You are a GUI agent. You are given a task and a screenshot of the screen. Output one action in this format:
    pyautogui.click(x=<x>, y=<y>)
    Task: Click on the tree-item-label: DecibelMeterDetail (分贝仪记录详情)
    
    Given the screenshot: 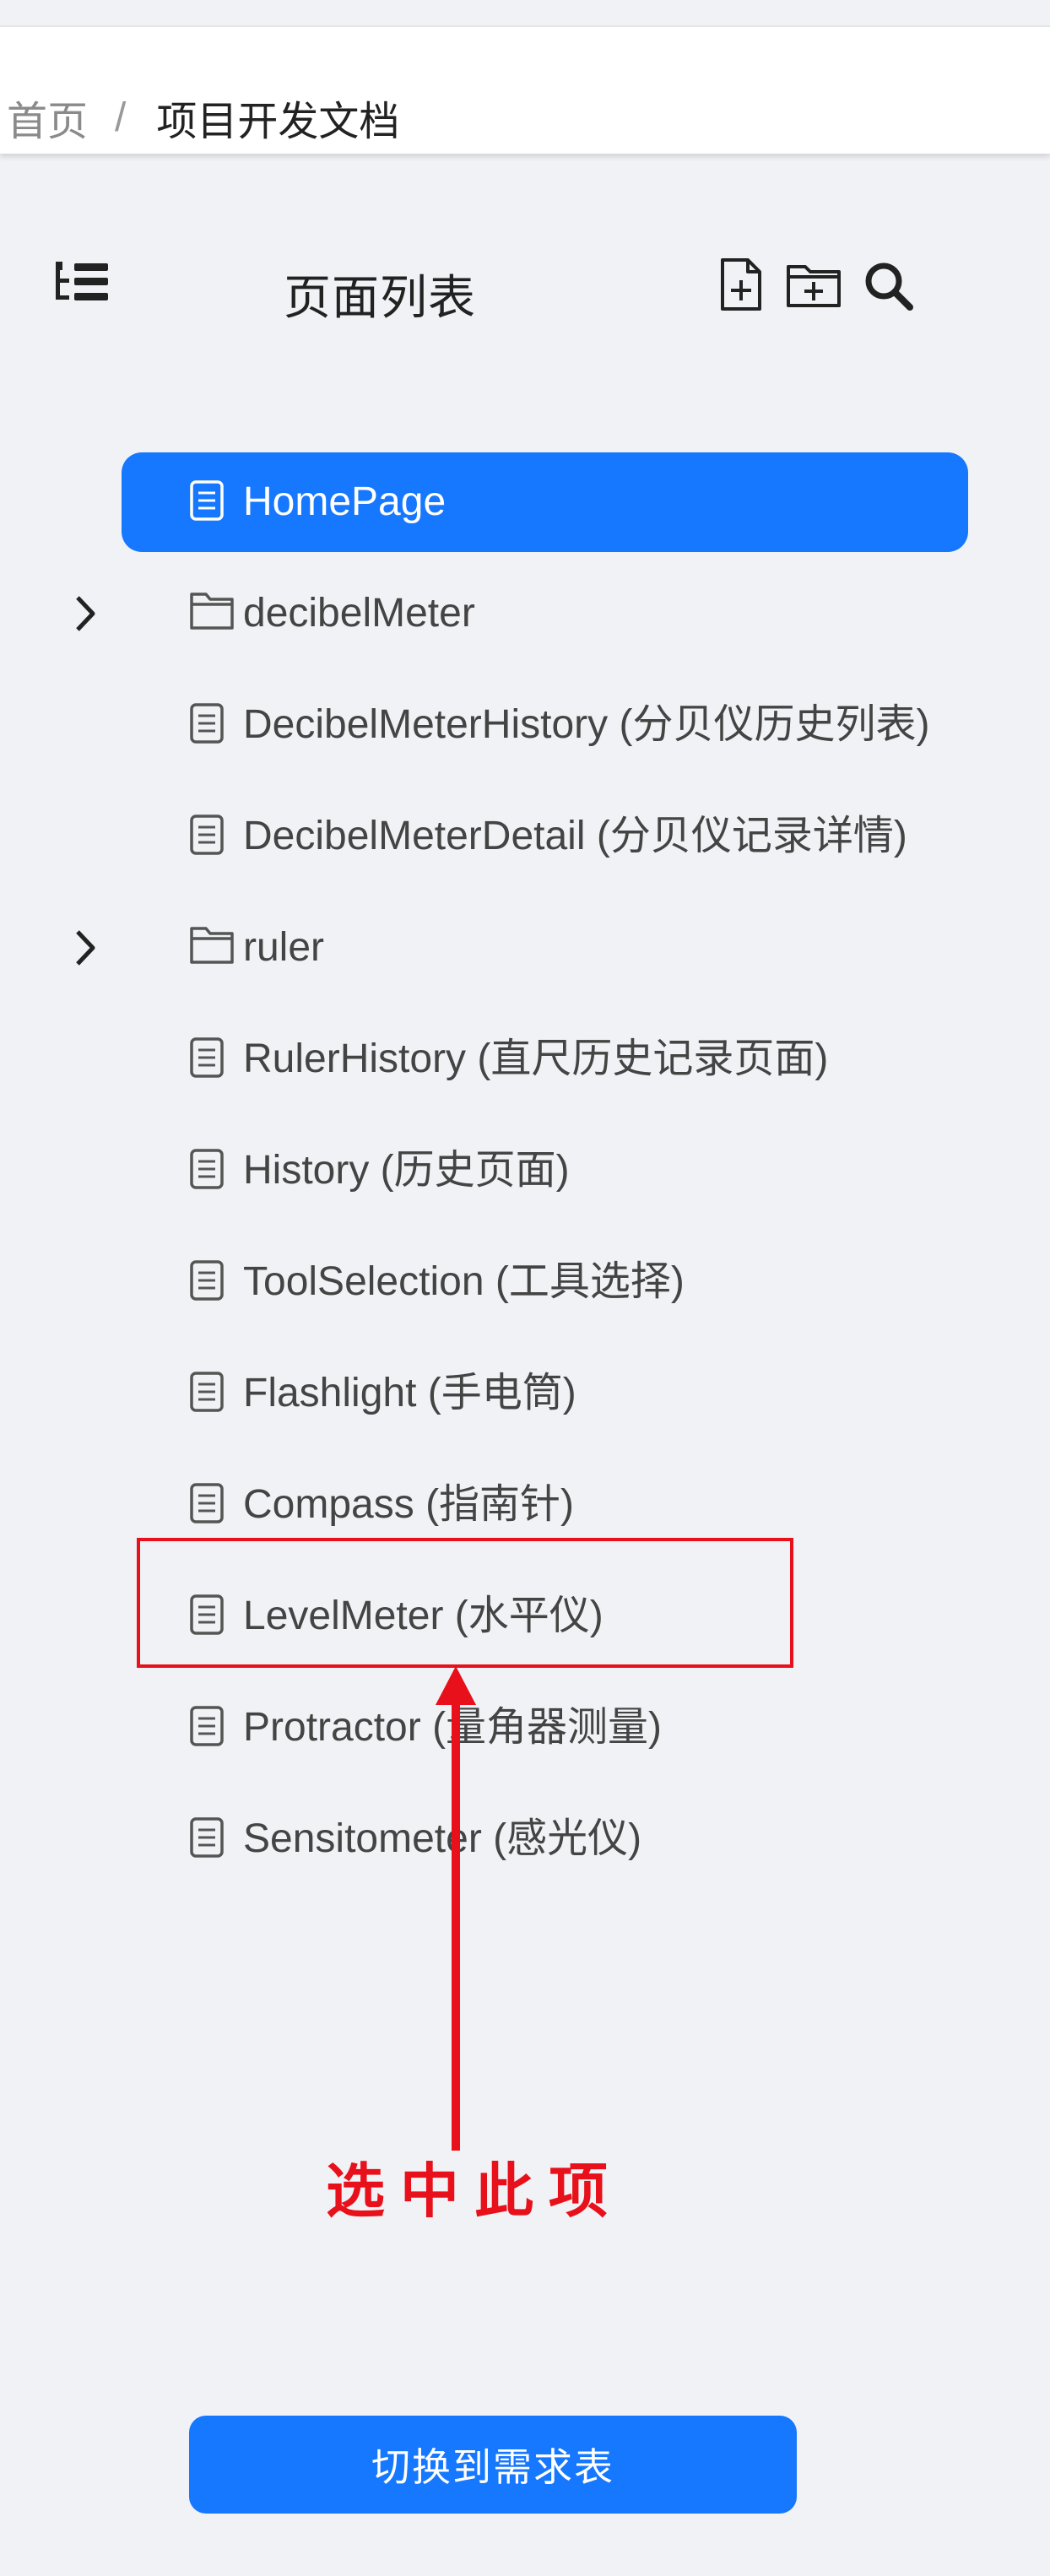 What is the action you would take?
    pyautogui.click(x=575, y=836)
    